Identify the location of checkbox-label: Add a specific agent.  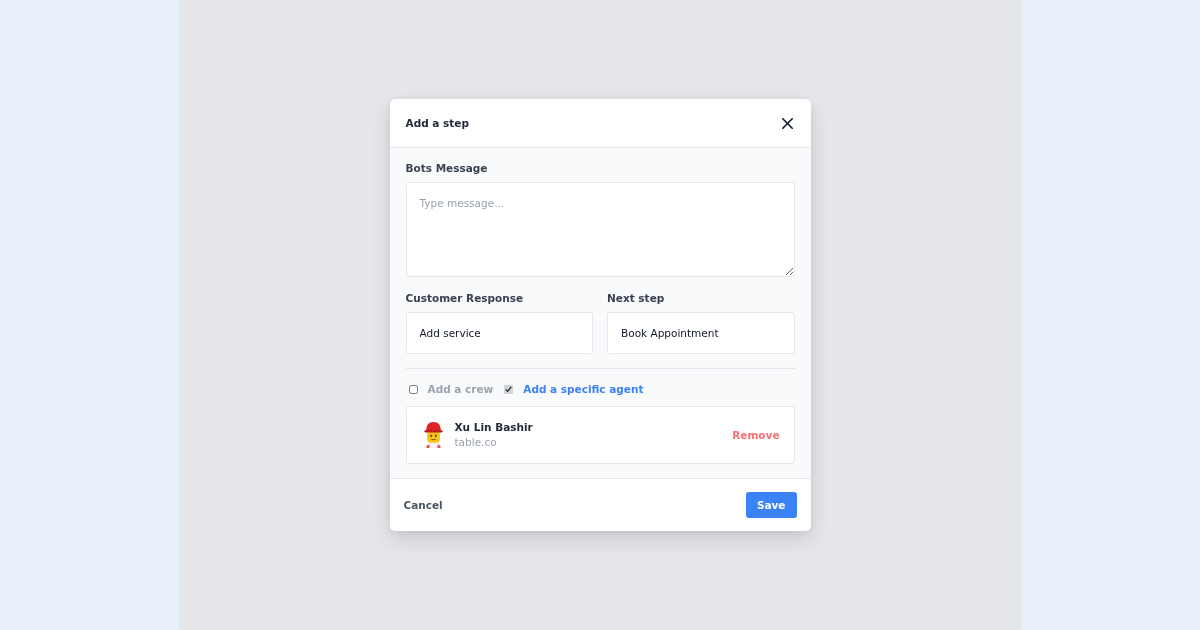
(583, 389).